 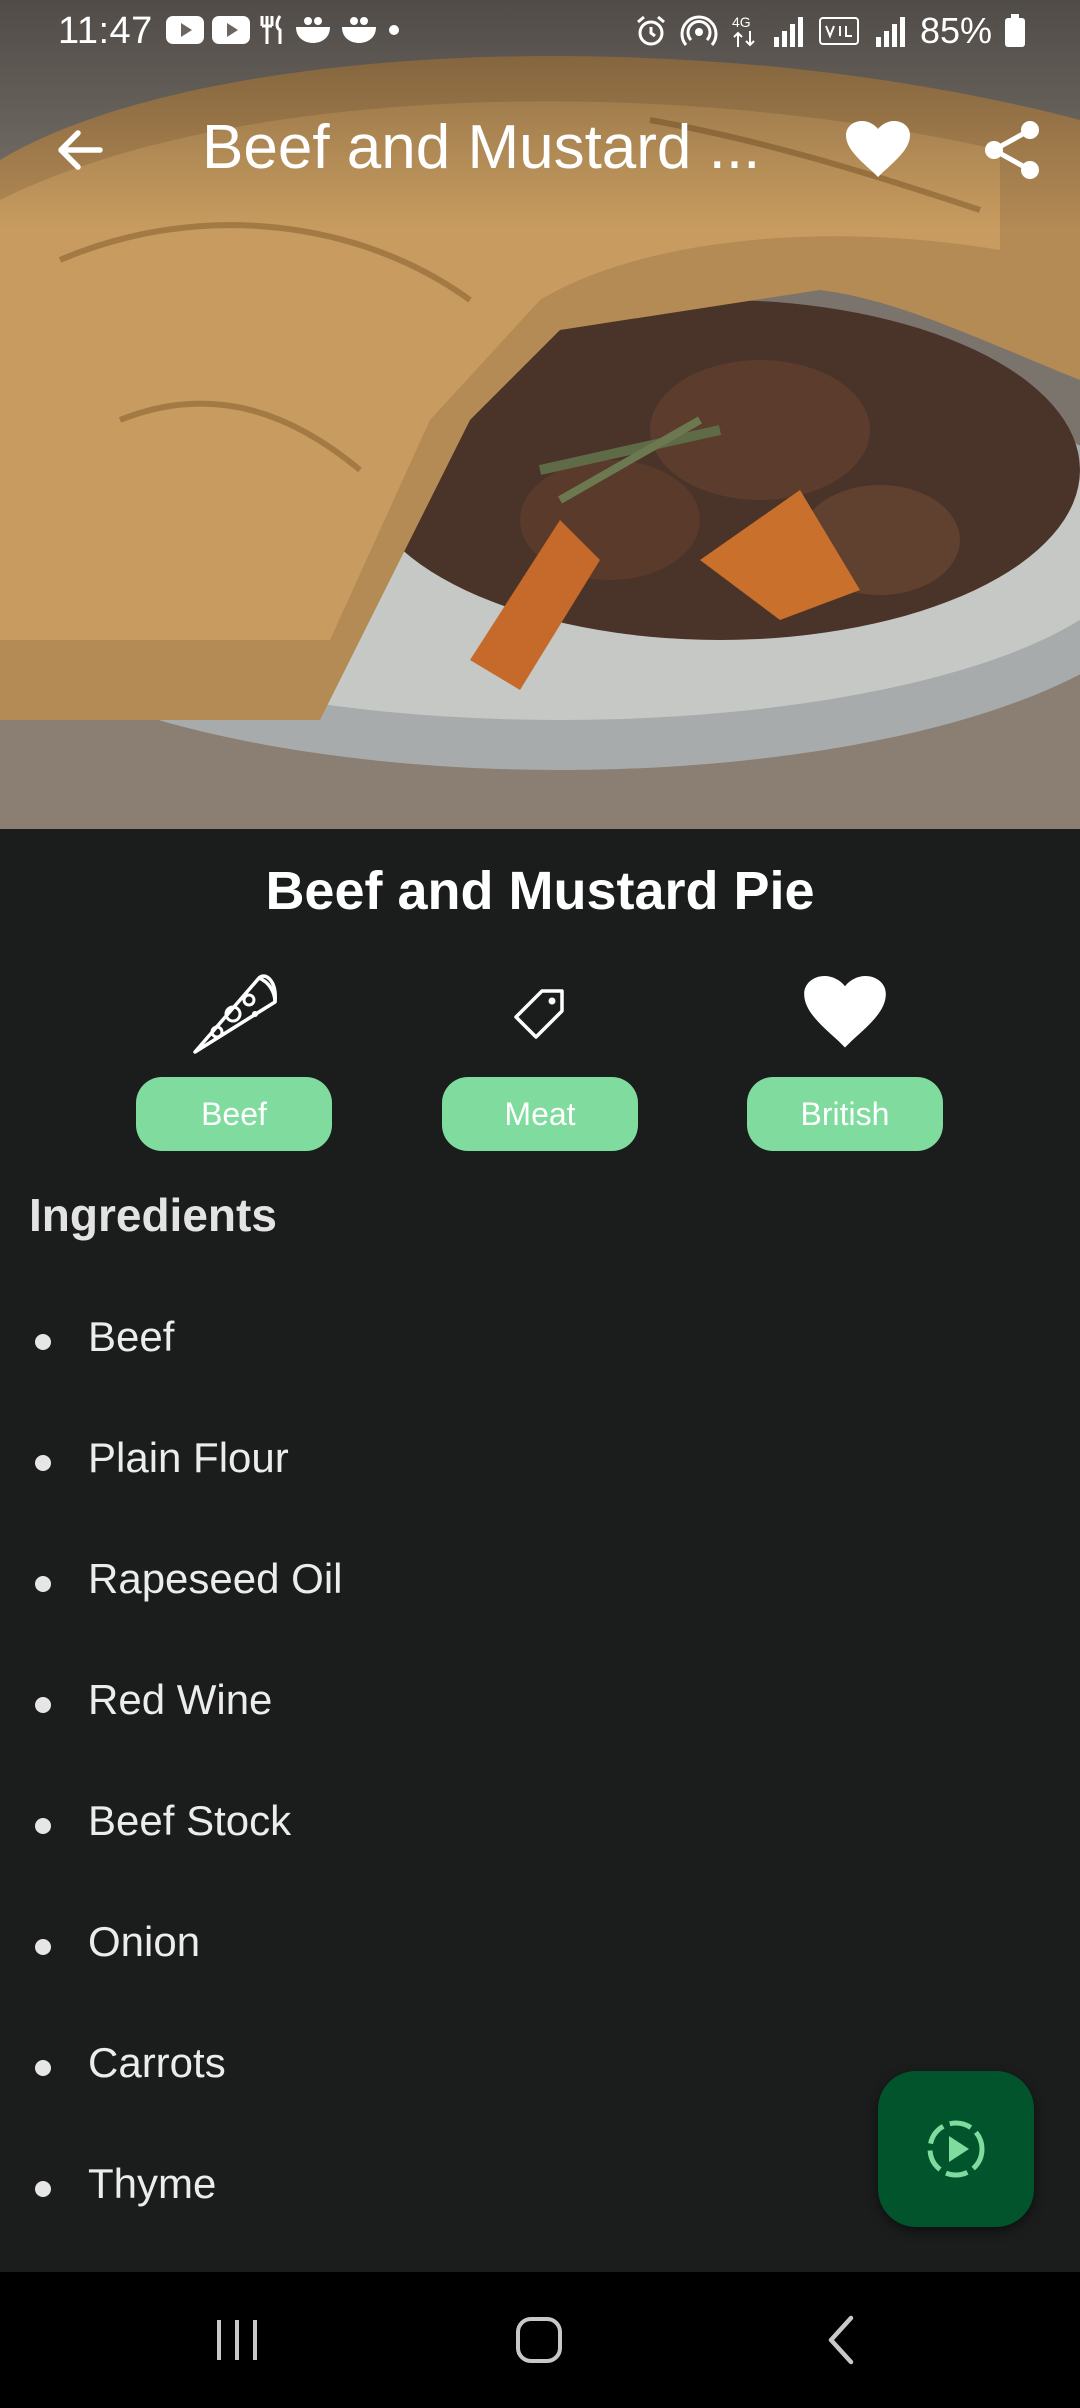 I want to click on recent-apps-icon, so click(x=237, y=2340).